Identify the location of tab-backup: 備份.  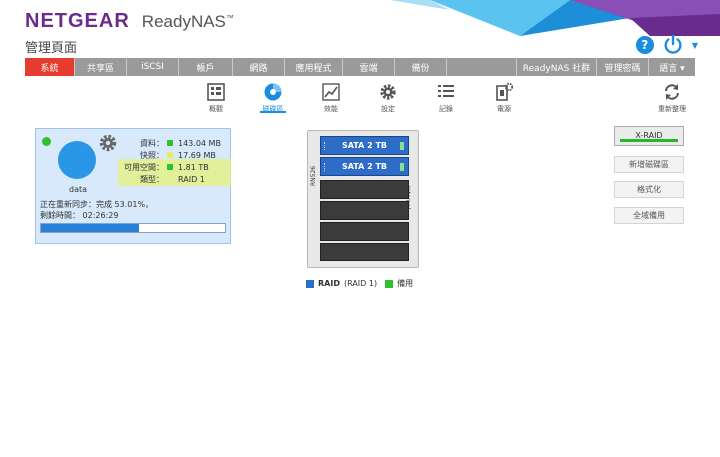
(421, 67).